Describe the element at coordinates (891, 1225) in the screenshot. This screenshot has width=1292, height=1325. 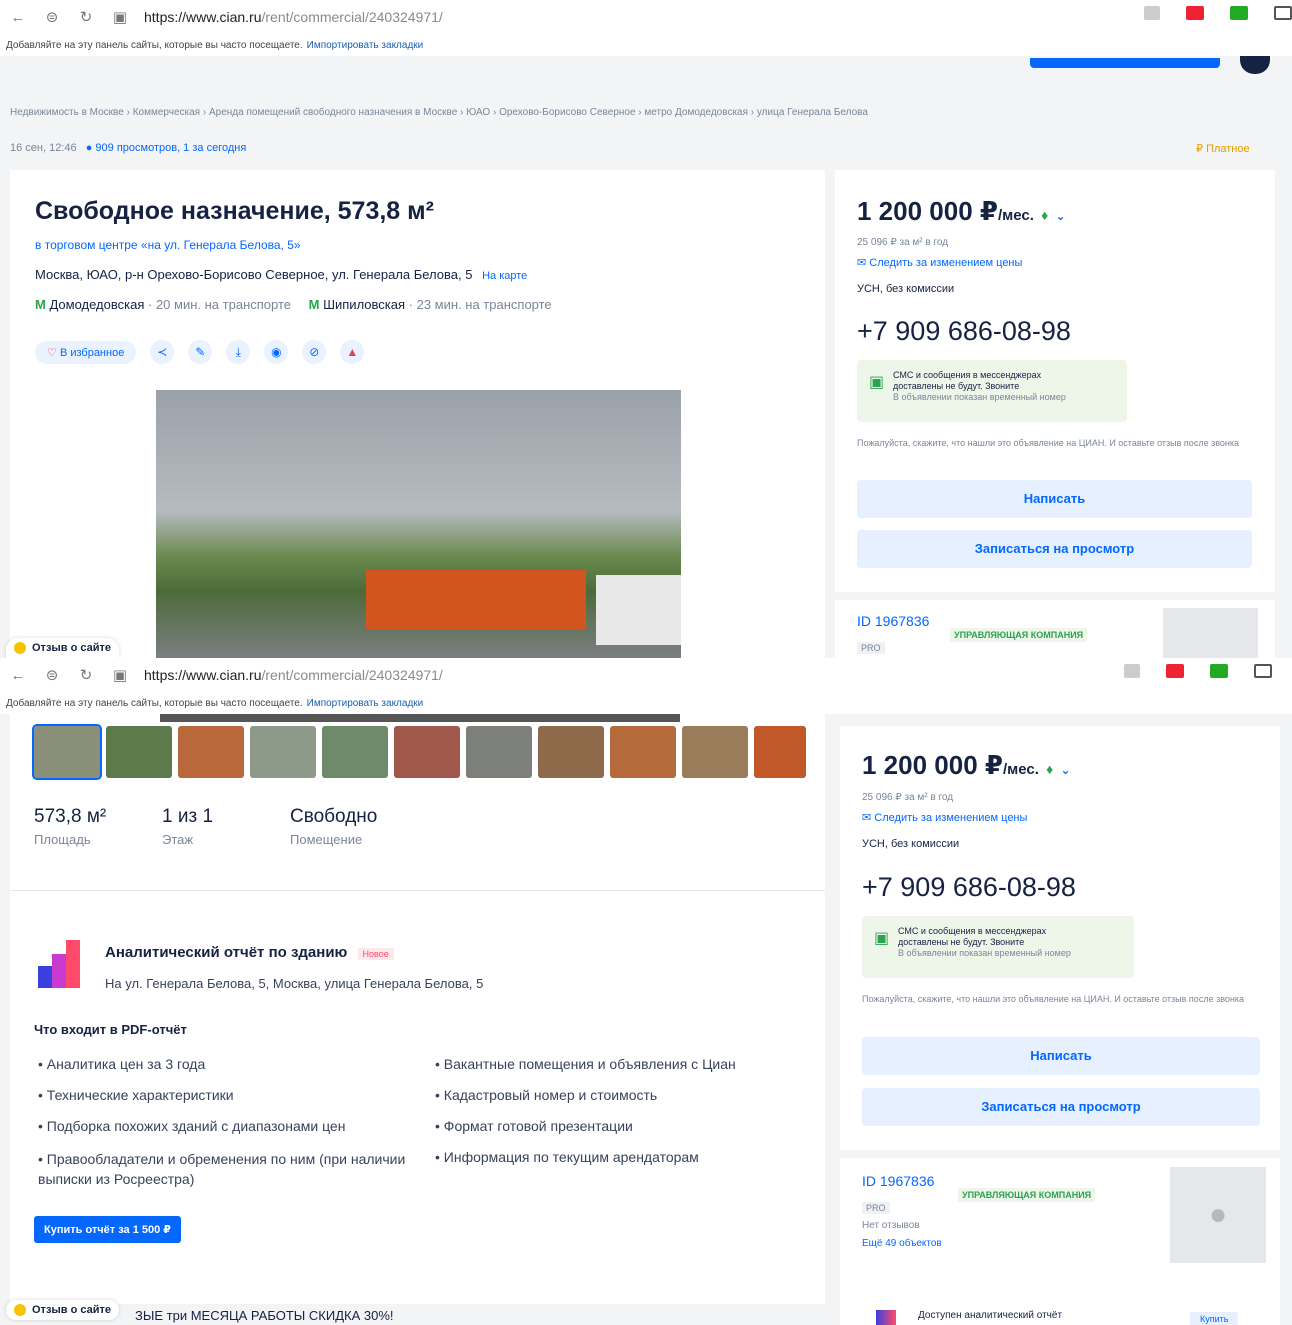
I see `reviews-count: Нет отзывов` at that location.